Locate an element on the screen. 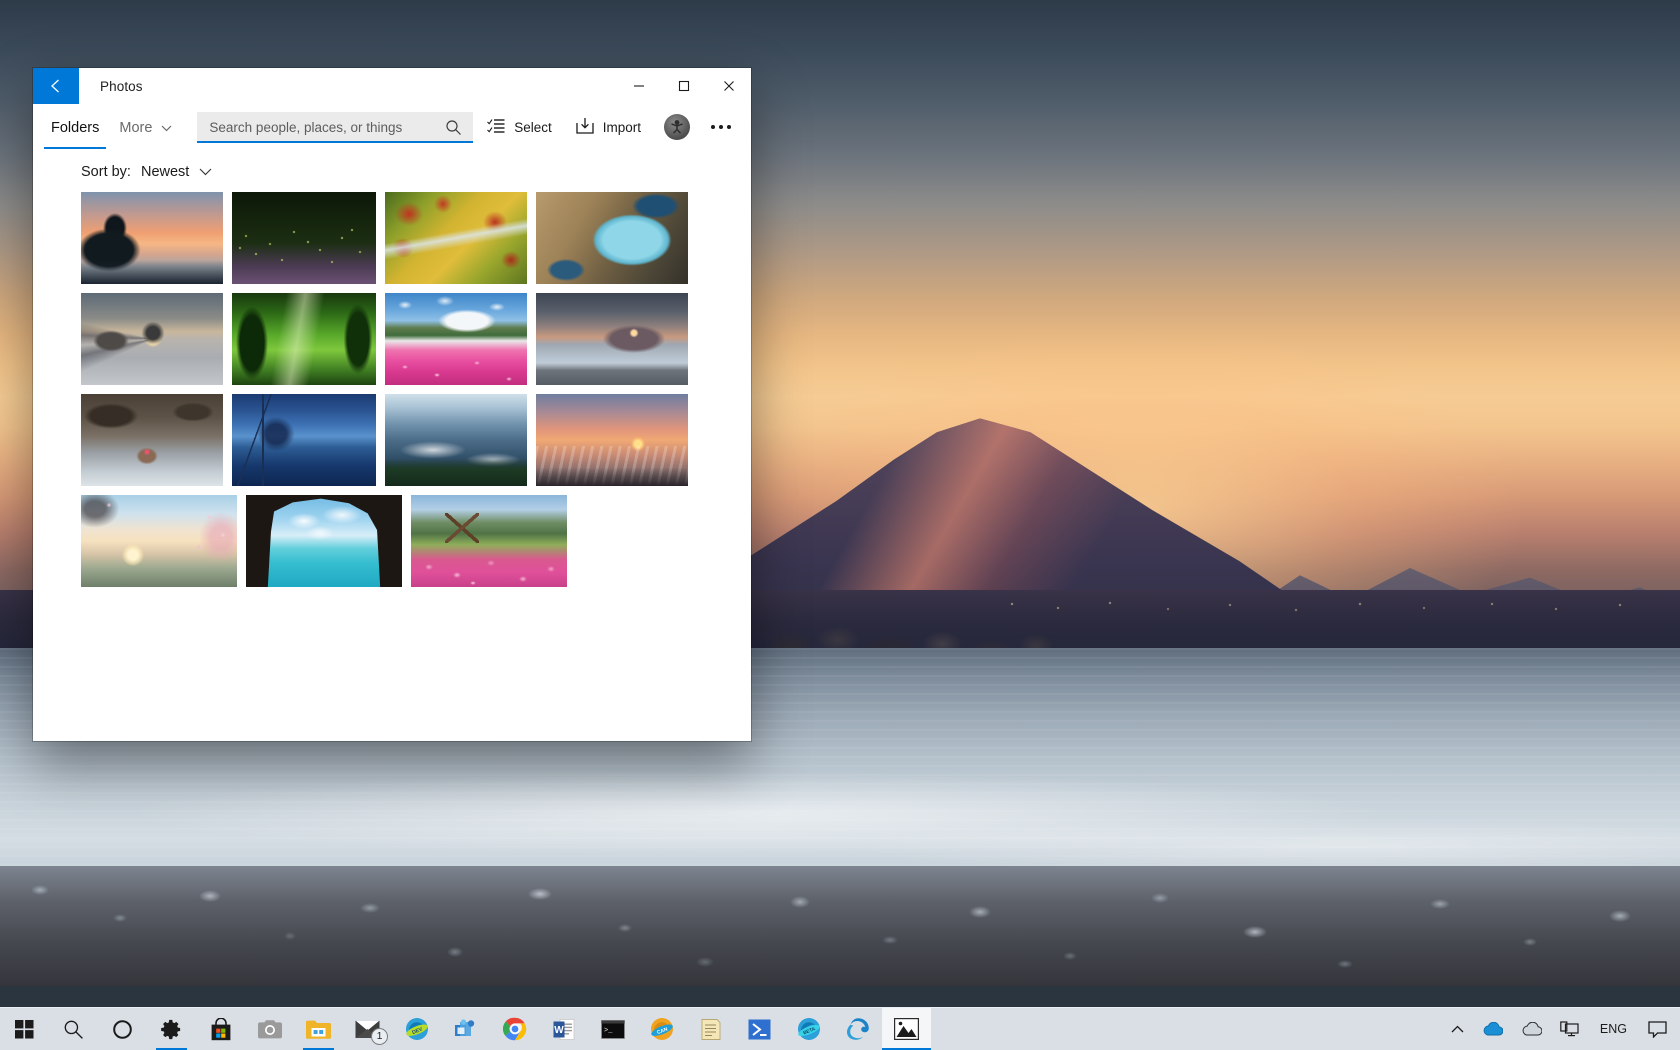 Image resolution: width=1680 pixels, height=1050 pixels. taskbar: 1 DEV W >_ CAN BETA ENG is located at coordinates (840, 1028).